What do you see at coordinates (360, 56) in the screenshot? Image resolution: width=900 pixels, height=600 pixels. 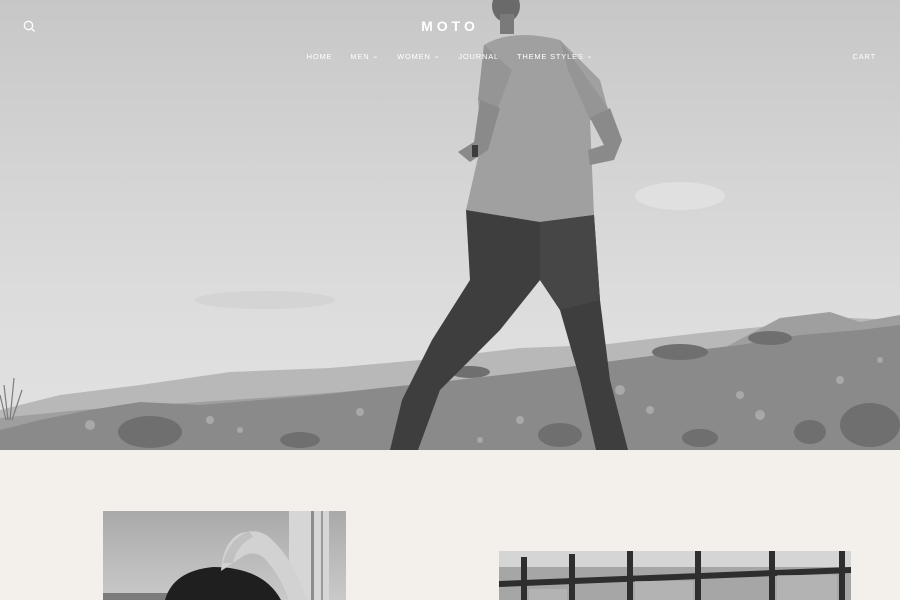 I see `nav-item-label: MEN` at bounding box center [360, 56].